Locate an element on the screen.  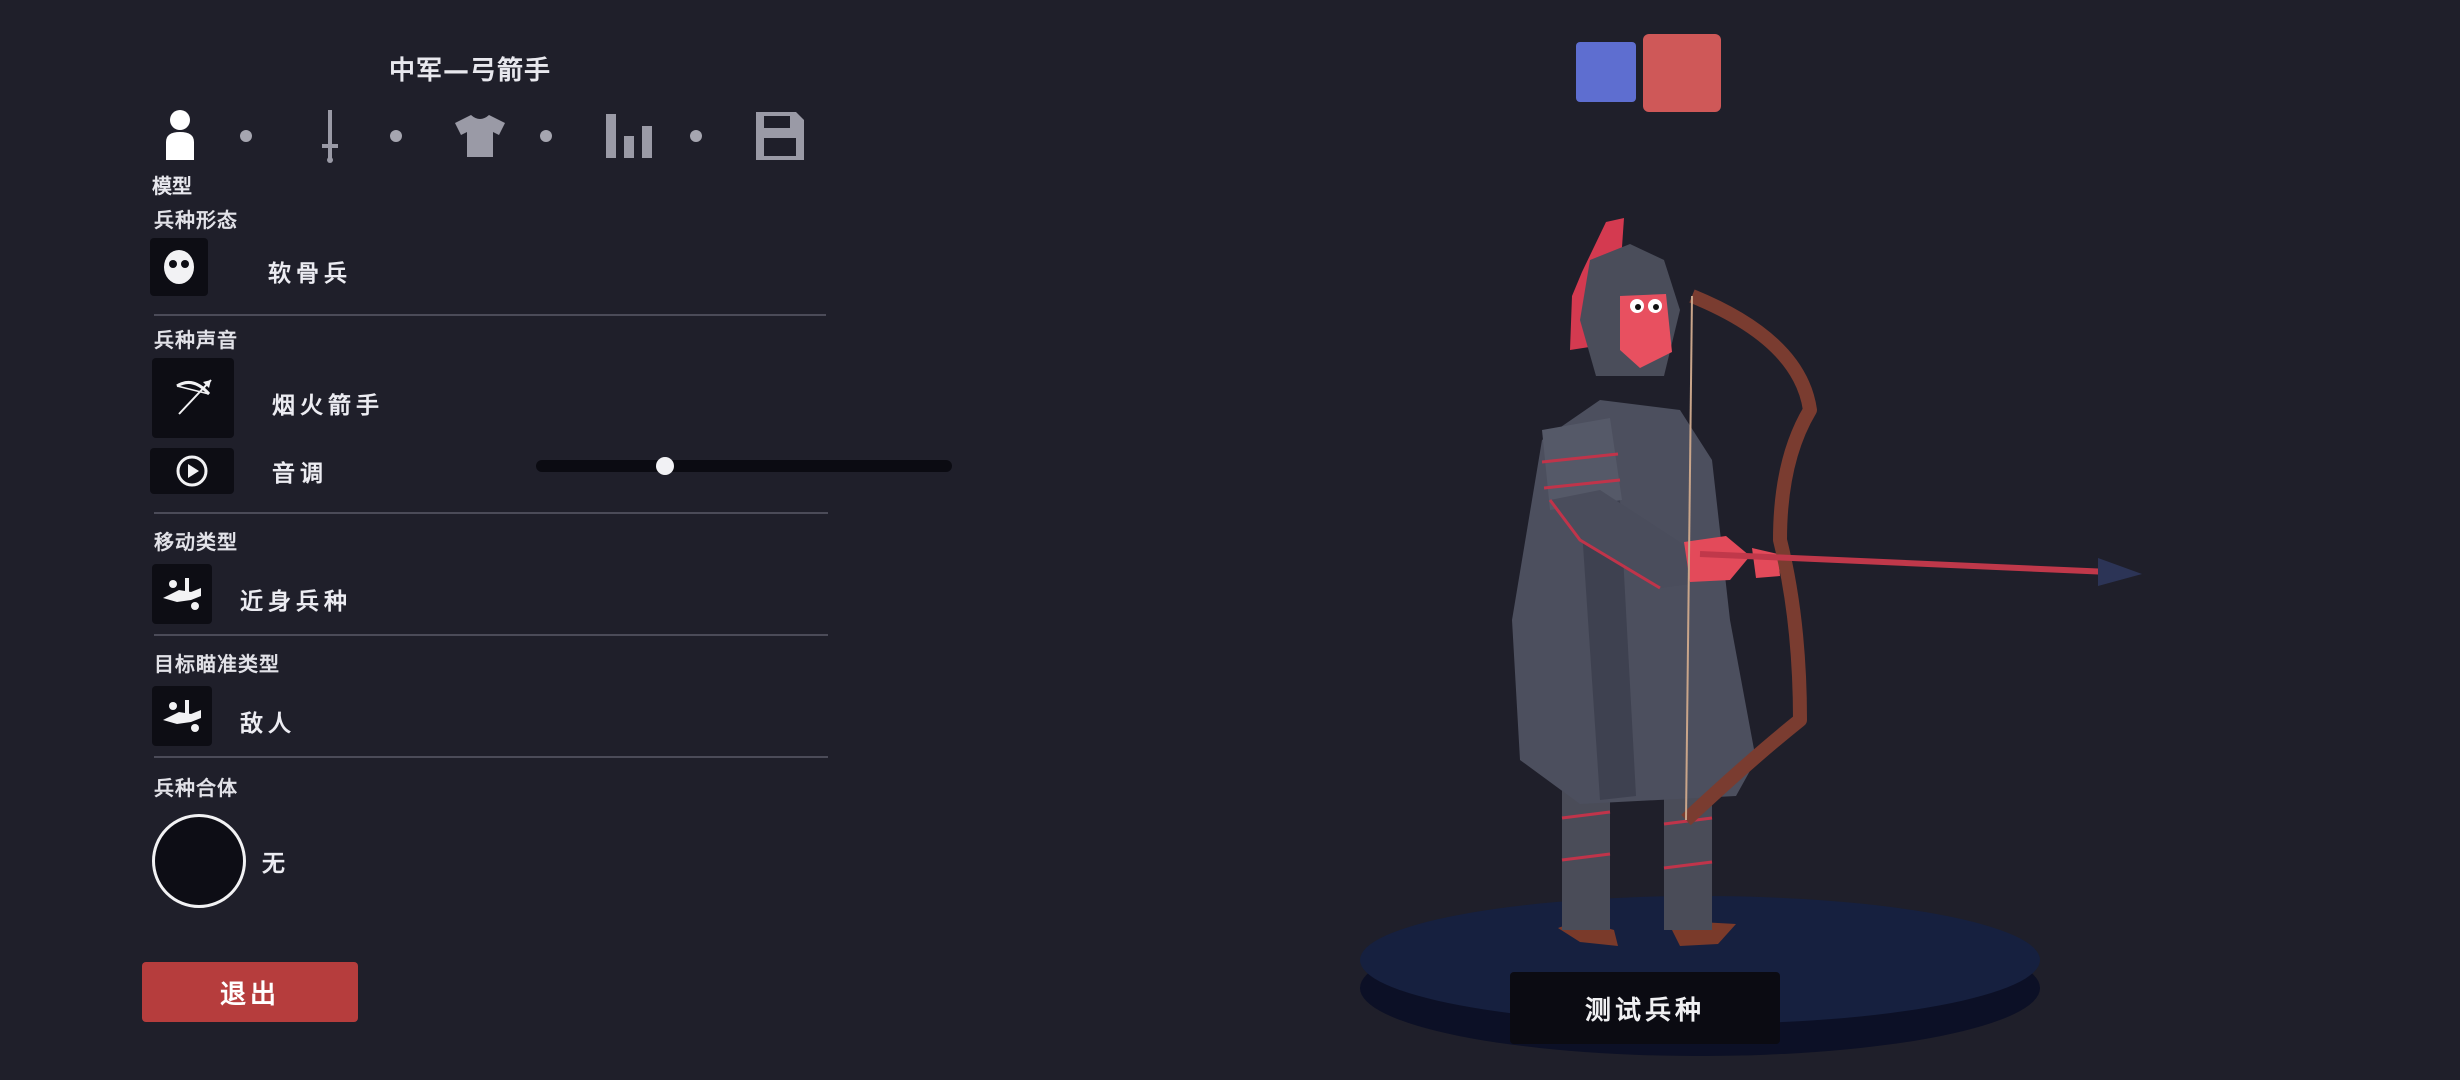
targeting-type-button is located at coordinates (182, 716).